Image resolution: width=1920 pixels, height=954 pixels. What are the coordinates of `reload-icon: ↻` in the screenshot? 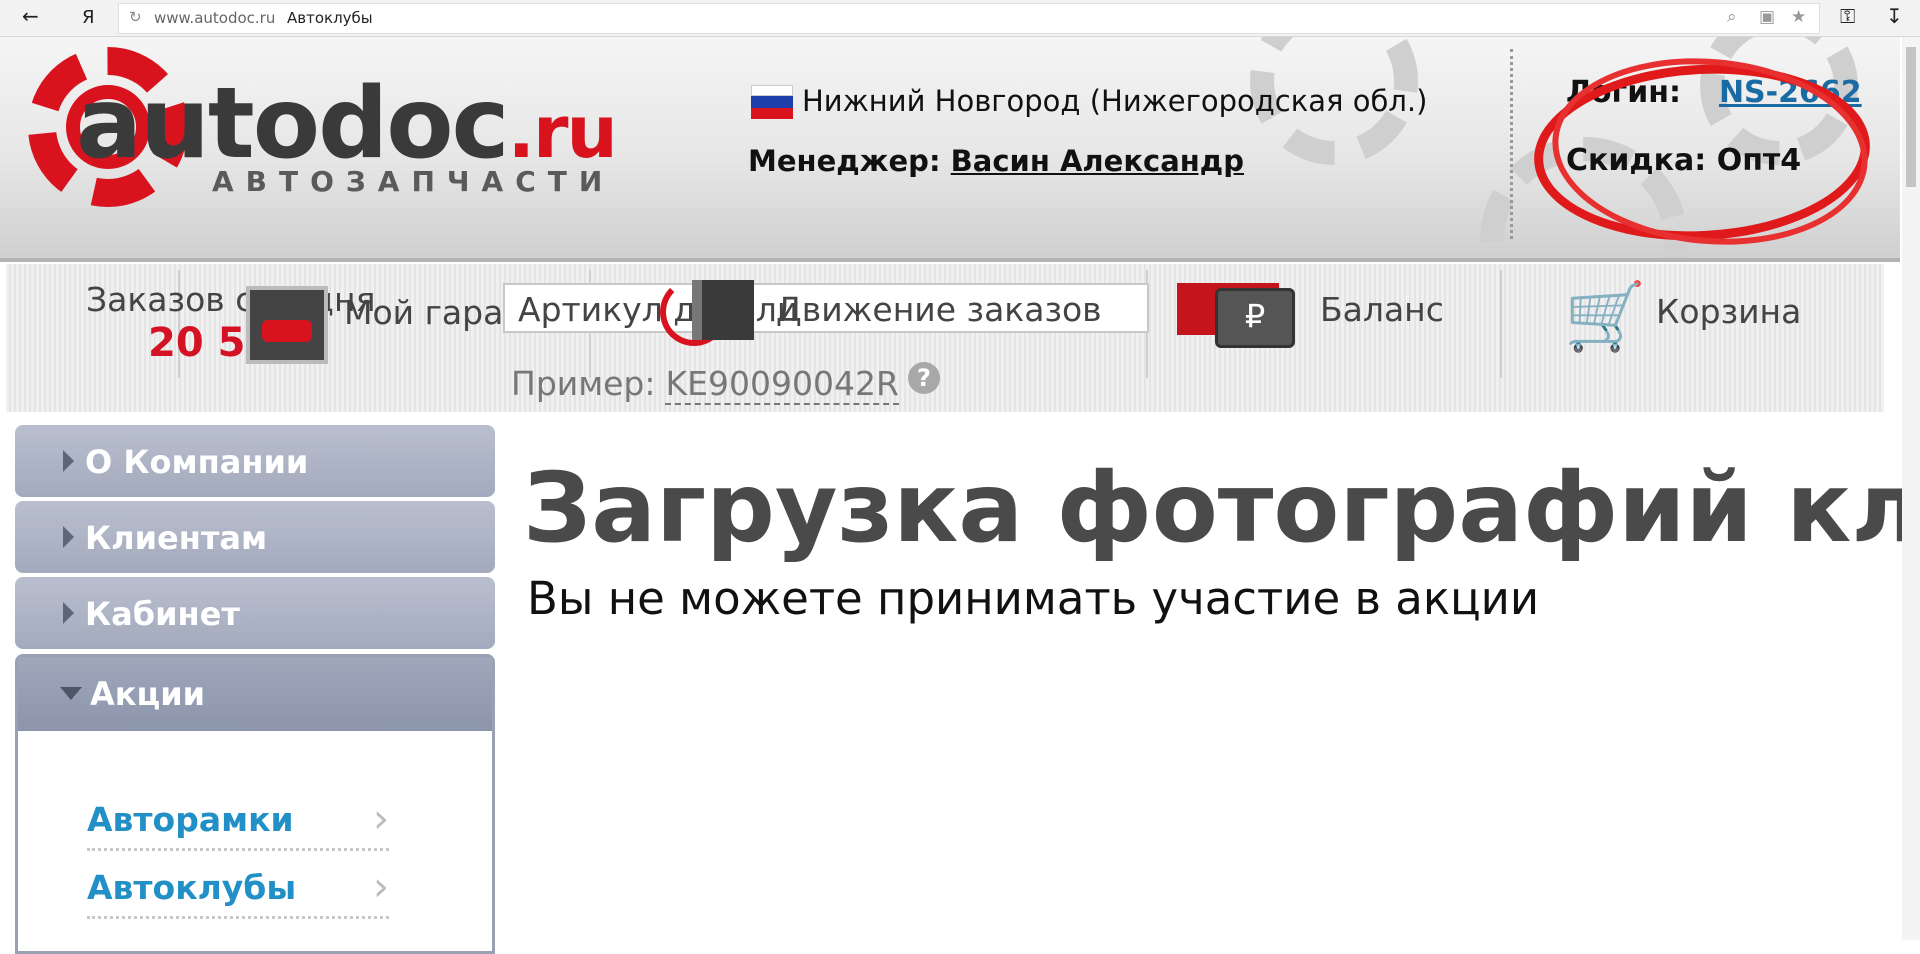 It's located at (135, 17).